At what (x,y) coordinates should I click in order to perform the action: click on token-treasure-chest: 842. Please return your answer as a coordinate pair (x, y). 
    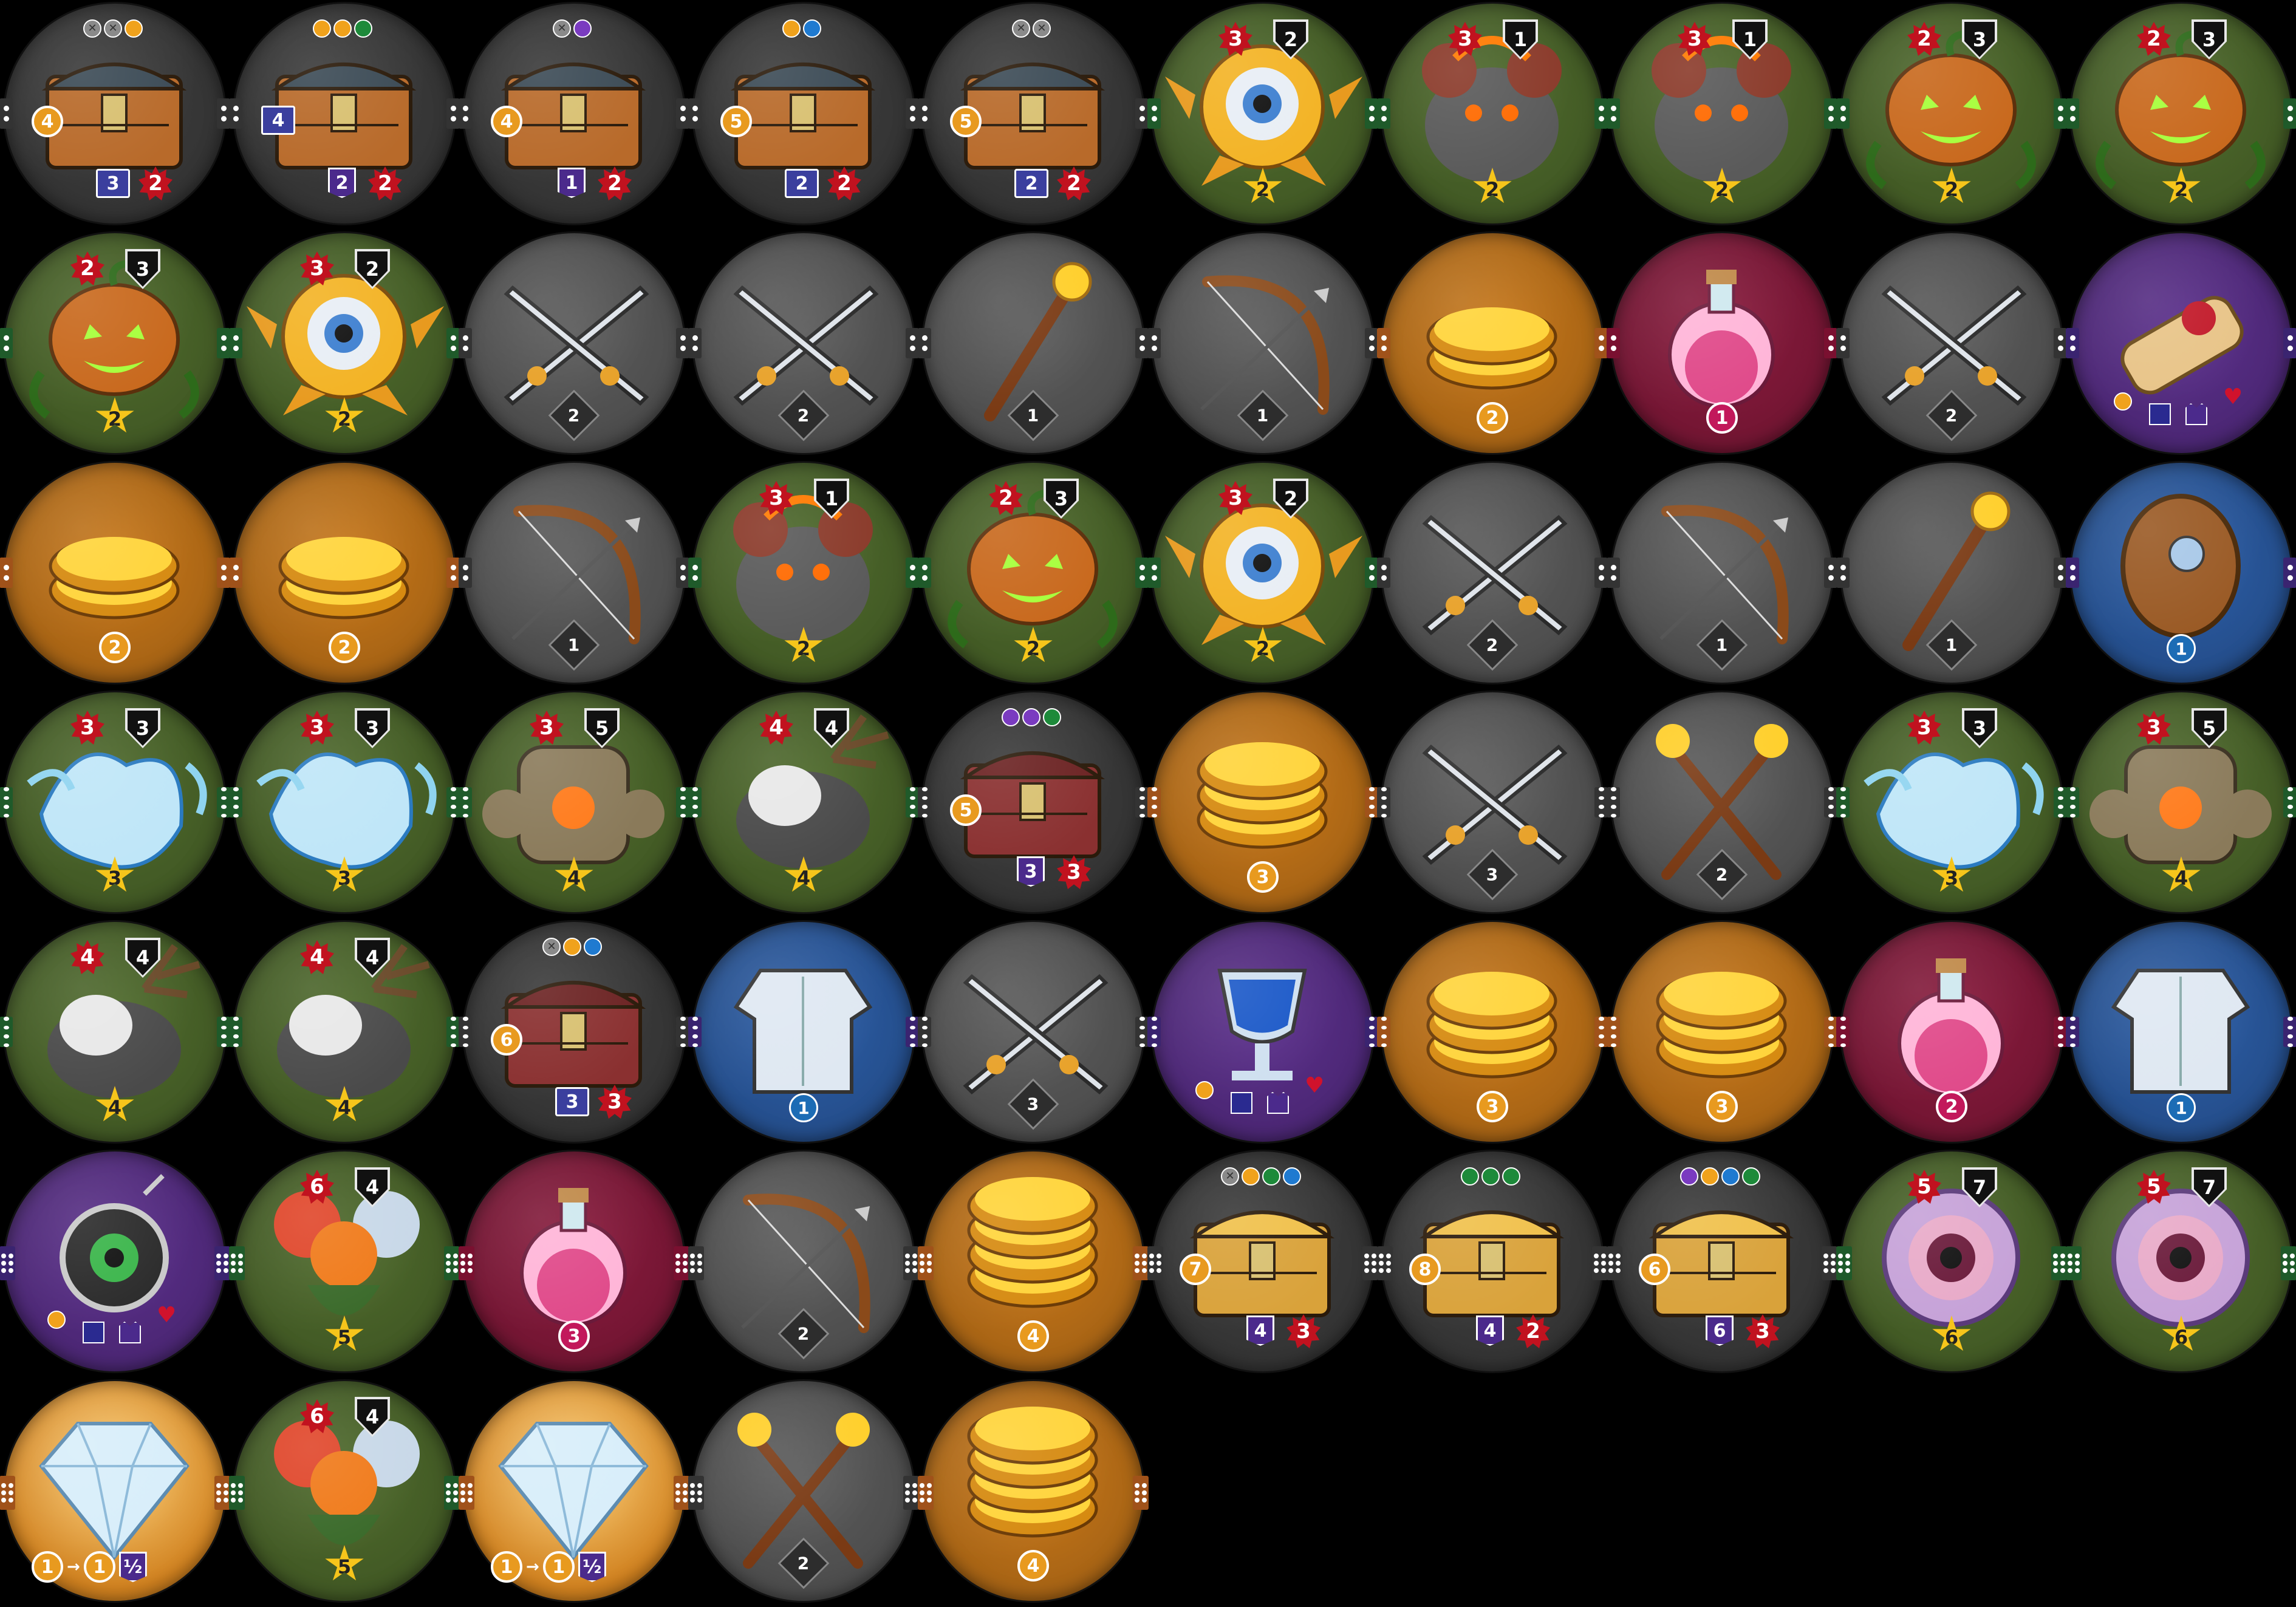
    Looking at the image, I should click on (1492, 1261).